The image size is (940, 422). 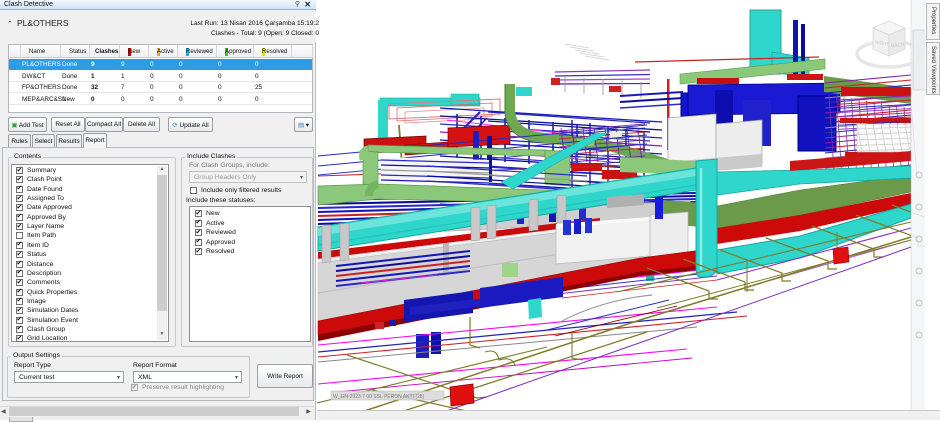 What do you see at coordinates (898, 45) in the screenshot?
I see `svg-text: BACK` at bounding box center [898, 45].